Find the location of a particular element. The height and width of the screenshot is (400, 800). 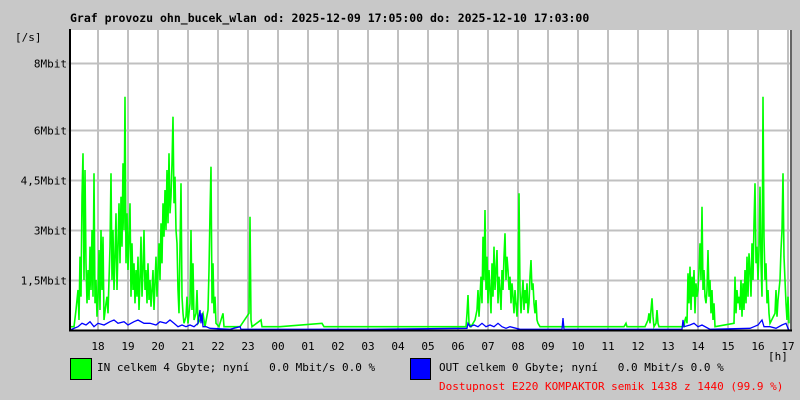

legend-out-swatch is located at coordinates (420, 369).